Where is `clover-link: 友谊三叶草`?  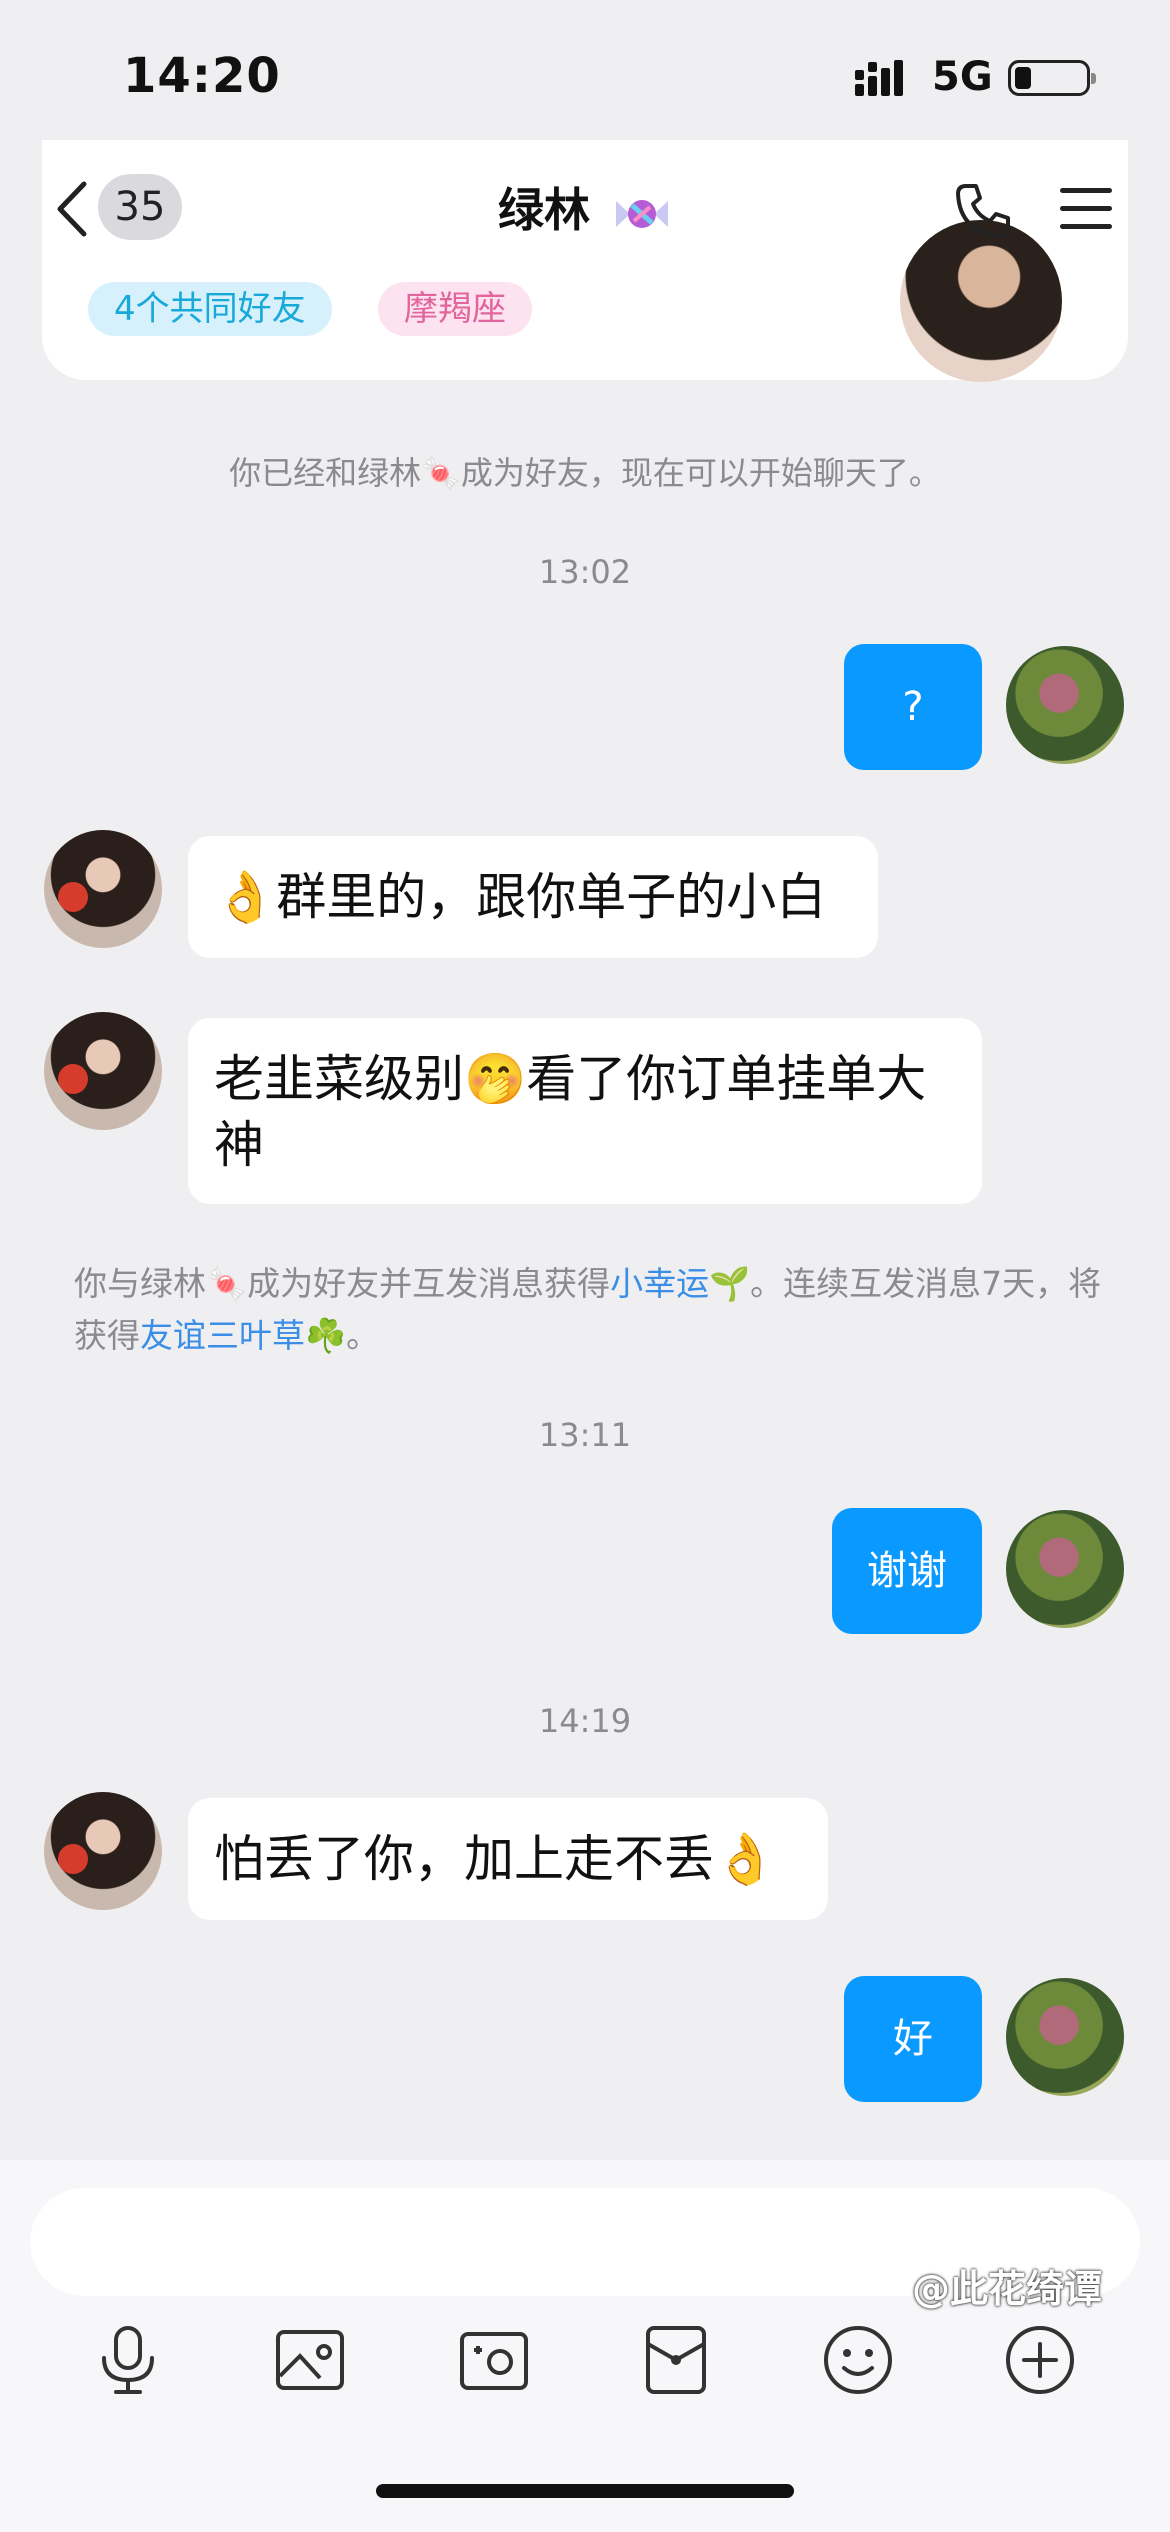
clover-link: 友谊三叶草 is located at coordinates (222, 1335).